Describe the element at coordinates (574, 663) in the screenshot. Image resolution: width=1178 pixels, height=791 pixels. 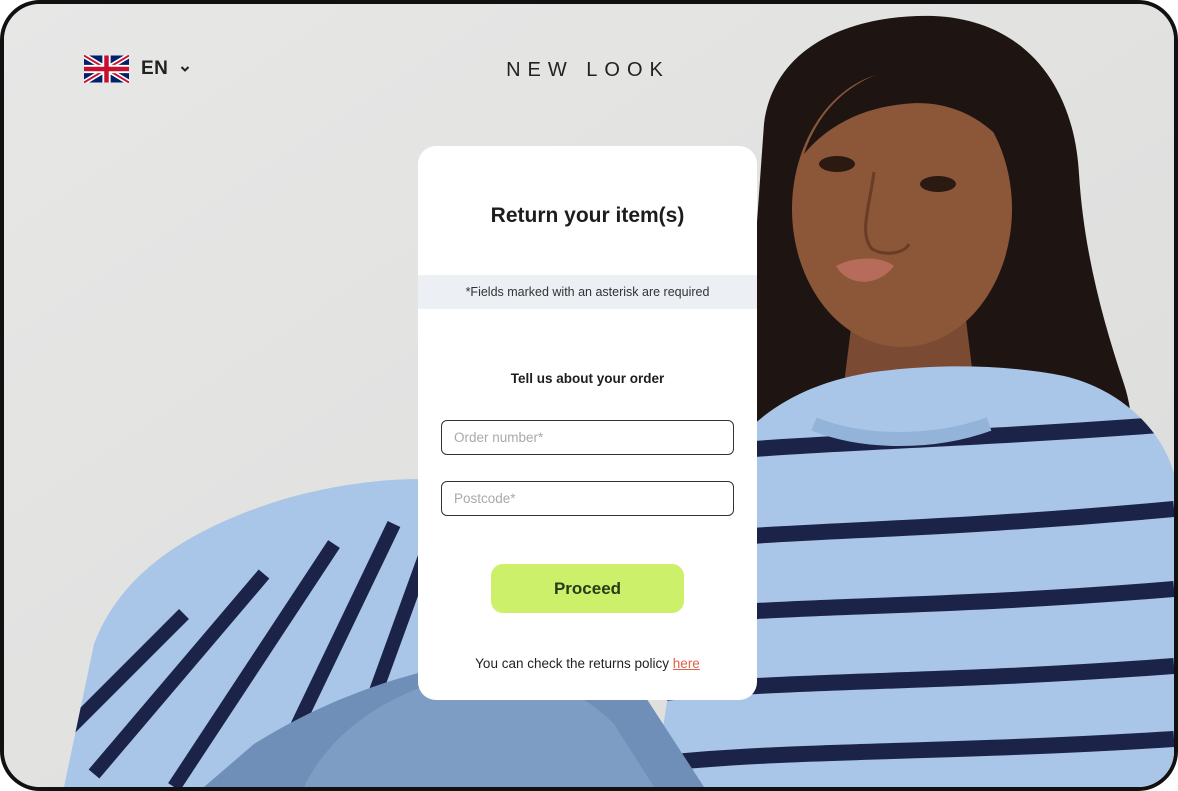
I see `returns-policy-label: You can check the returns policy` at that location.